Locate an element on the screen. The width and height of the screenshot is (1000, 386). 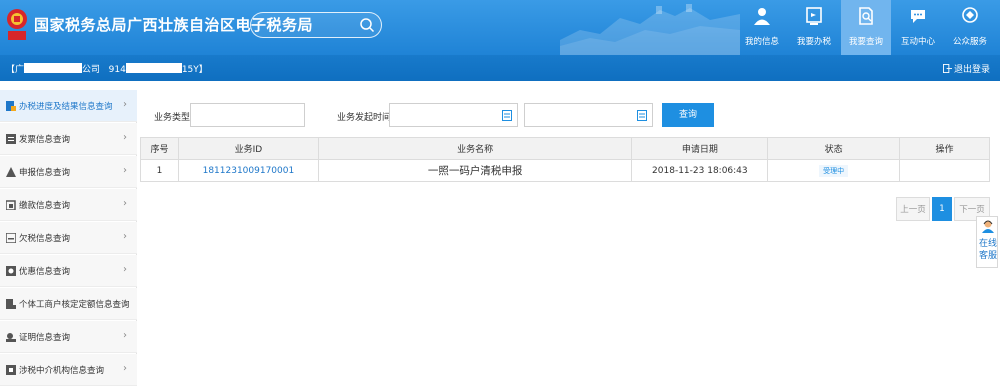
cell-status: 受理中 is located at coordinates (834, 170).